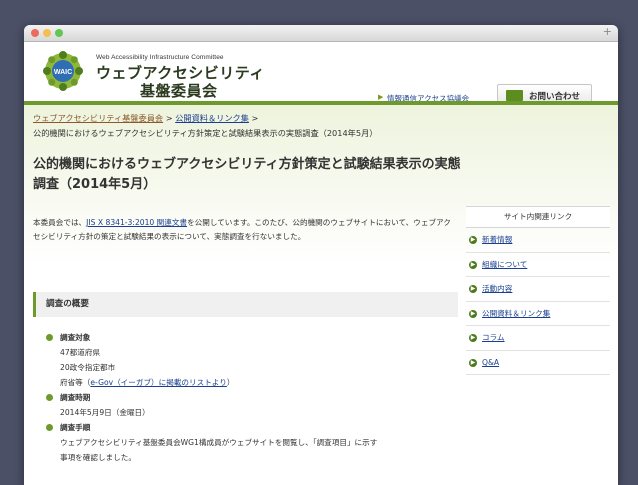 The width and height of the screenshot is (638, 485). I want to click on sidebar-item-label: 活動内容, so click(497, 288).